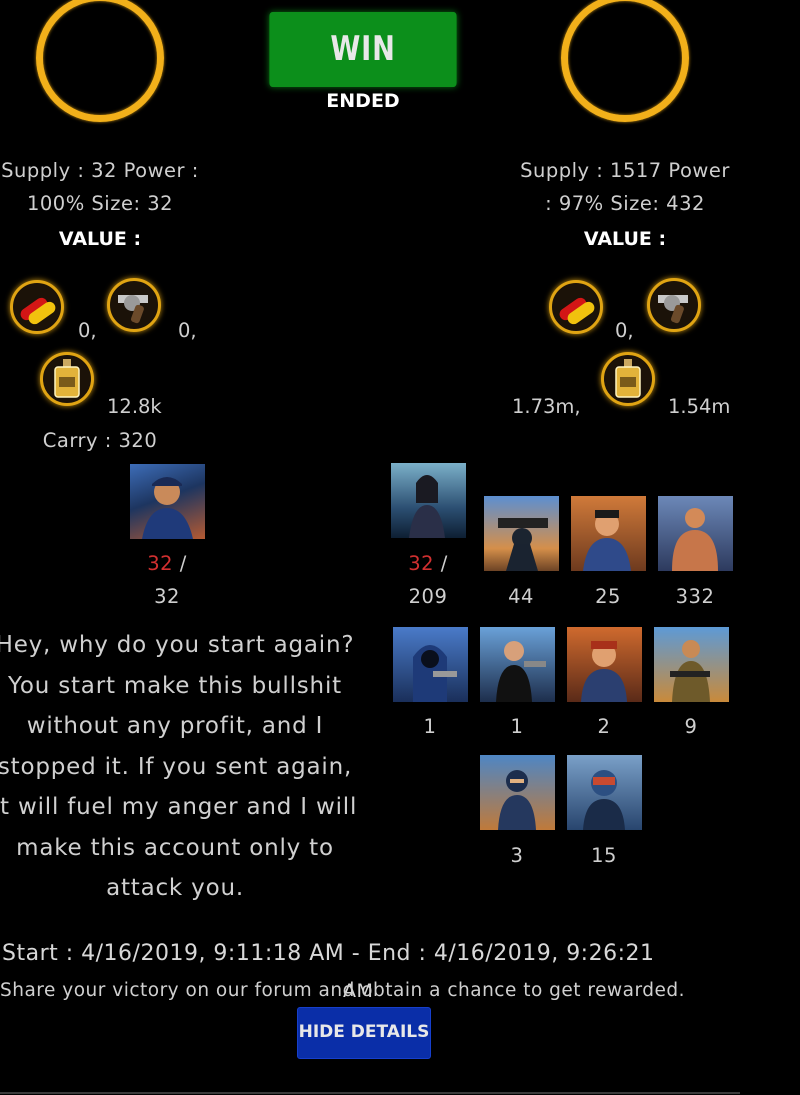 The image size is (800, 1095). Describe the element at coordinates (167, 596) in the screenshot. I see `left-unit-total: 32` at that location.